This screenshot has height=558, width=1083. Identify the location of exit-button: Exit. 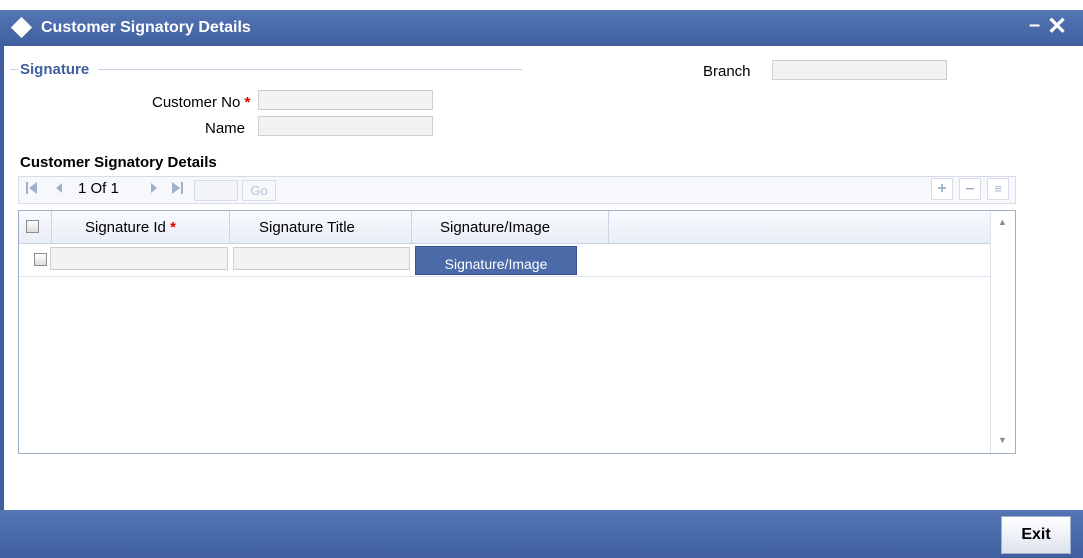
(1036, 535).